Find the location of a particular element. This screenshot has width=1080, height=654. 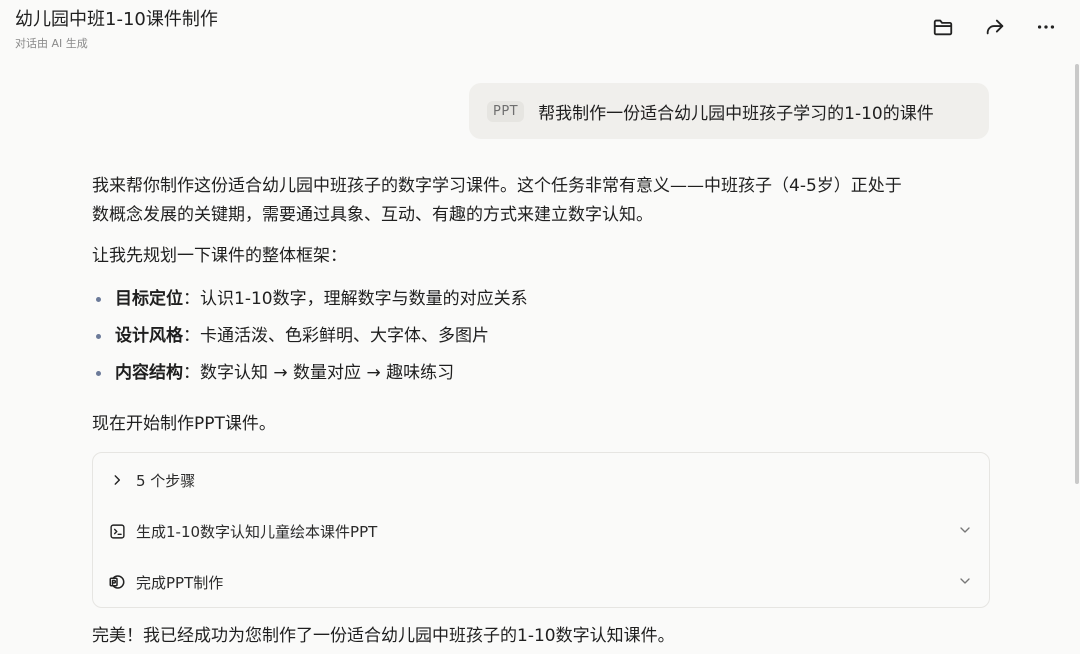

share-icon is located at coordinates (995, 27).